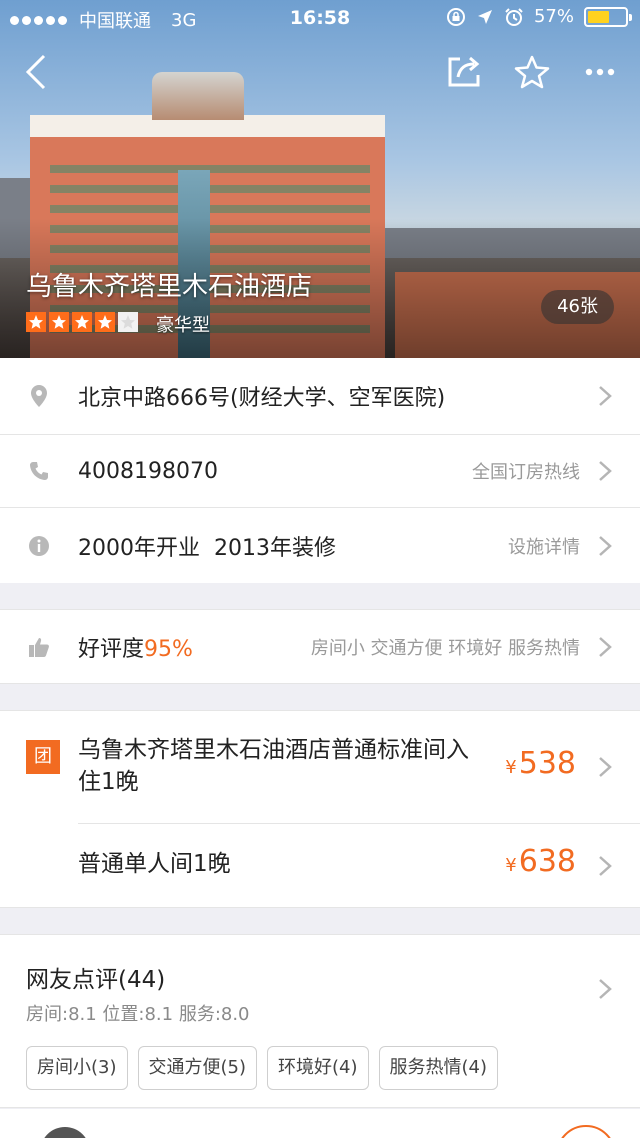 The image size is (640, 1138). I want to click on hotel-name: 乌鲁木齐塔里木石油酒店, so click(169, 287).